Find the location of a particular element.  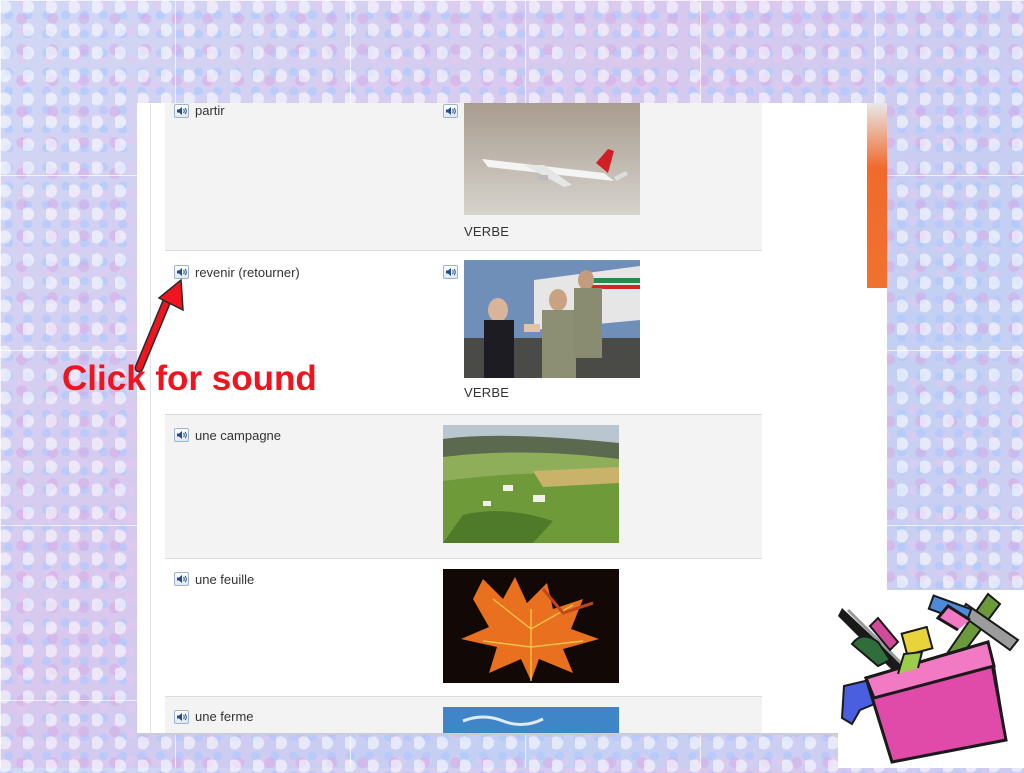

toolbox-clipart-icon is located at coordinates (931, 679).